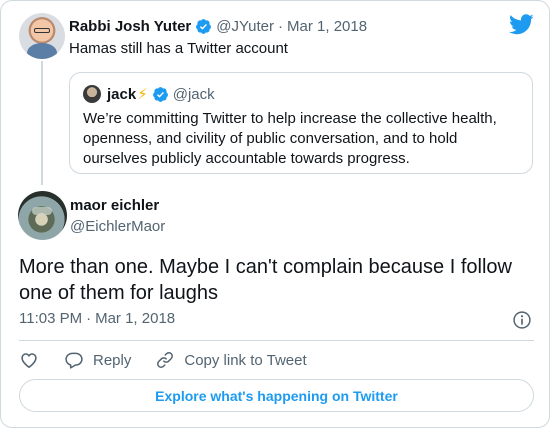 The height and width of the screenshot is (428, 550). I want to click on reply-button: Reply, so click(97, 360).